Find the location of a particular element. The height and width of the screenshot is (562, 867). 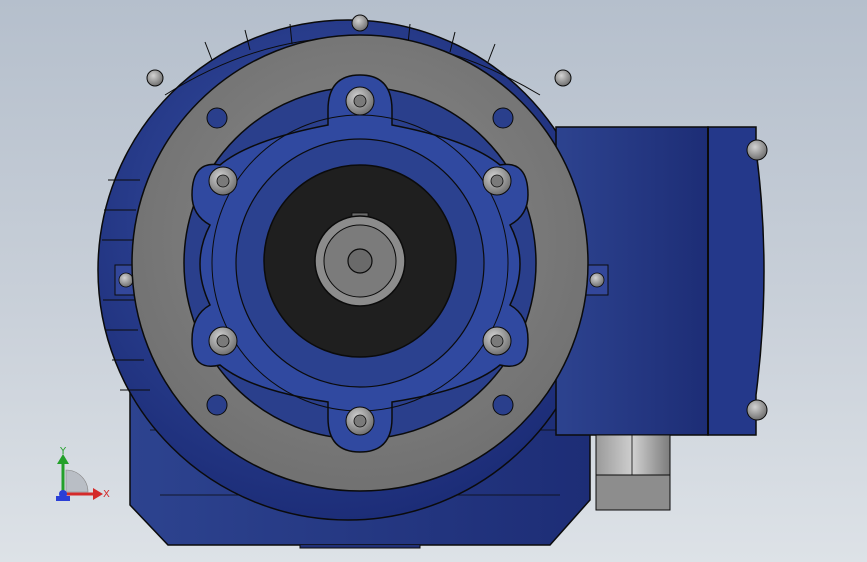

x-axis-label: X is located at coordinates (106, 494).